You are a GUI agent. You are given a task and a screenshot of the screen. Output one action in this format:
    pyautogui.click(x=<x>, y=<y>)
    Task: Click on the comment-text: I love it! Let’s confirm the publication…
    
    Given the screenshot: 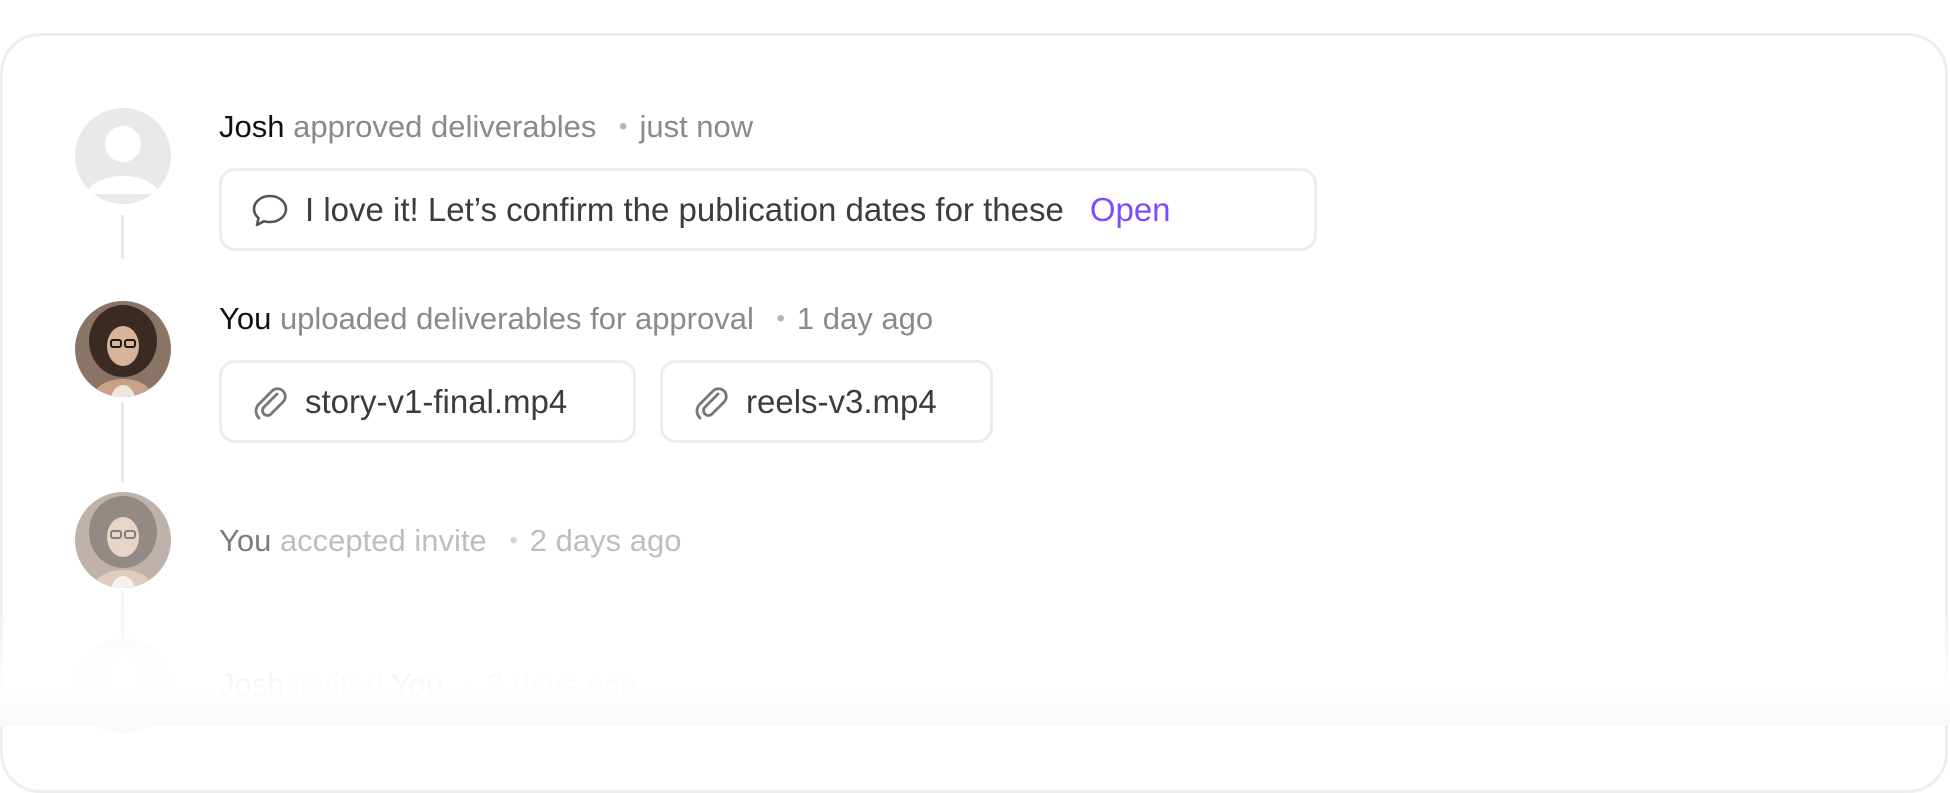 What is the action you would take?
    pyautogui.click(x=684, y=209)
    